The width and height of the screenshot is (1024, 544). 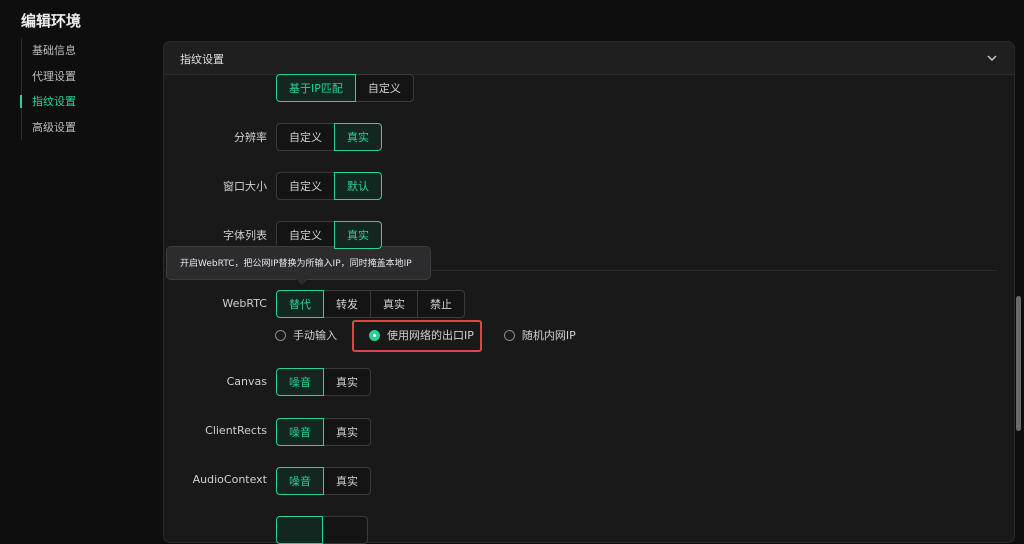 What do you see at coordinates (305, 235) in the screenshot?
I see `font-list-option-custom: 自定义` at bounding box center [305, 235].